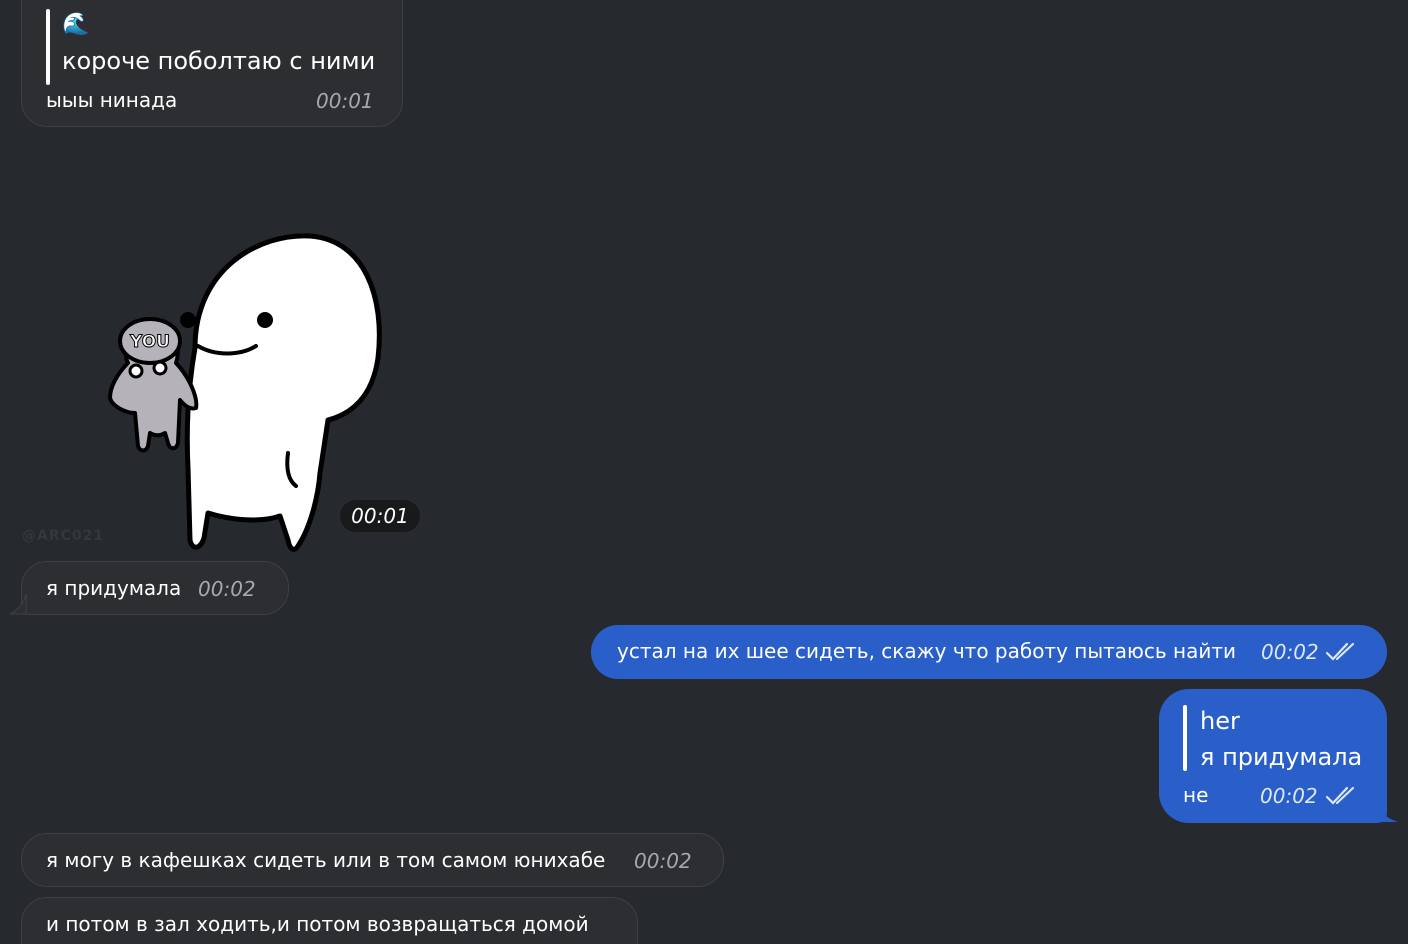 The height and width of the screenshot is (944, 1408). Describe the element at coordinates (63, 536) in the screenshot. I see `sticker-watermark: @ARC021` at that location.